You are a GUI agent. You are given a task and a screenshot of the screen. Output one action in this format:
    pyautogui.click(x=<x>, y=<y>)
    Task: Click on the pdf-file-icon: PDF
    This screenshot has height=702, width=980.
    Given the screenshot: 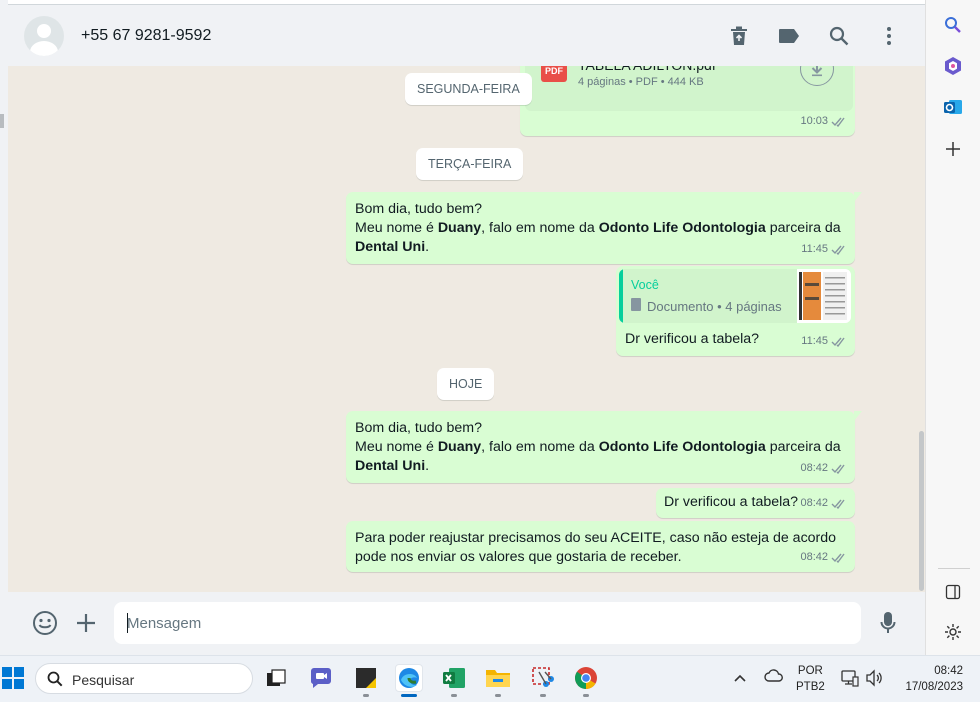 What is the action you would take?
    pyautogui.click(x=554, y=74)
    